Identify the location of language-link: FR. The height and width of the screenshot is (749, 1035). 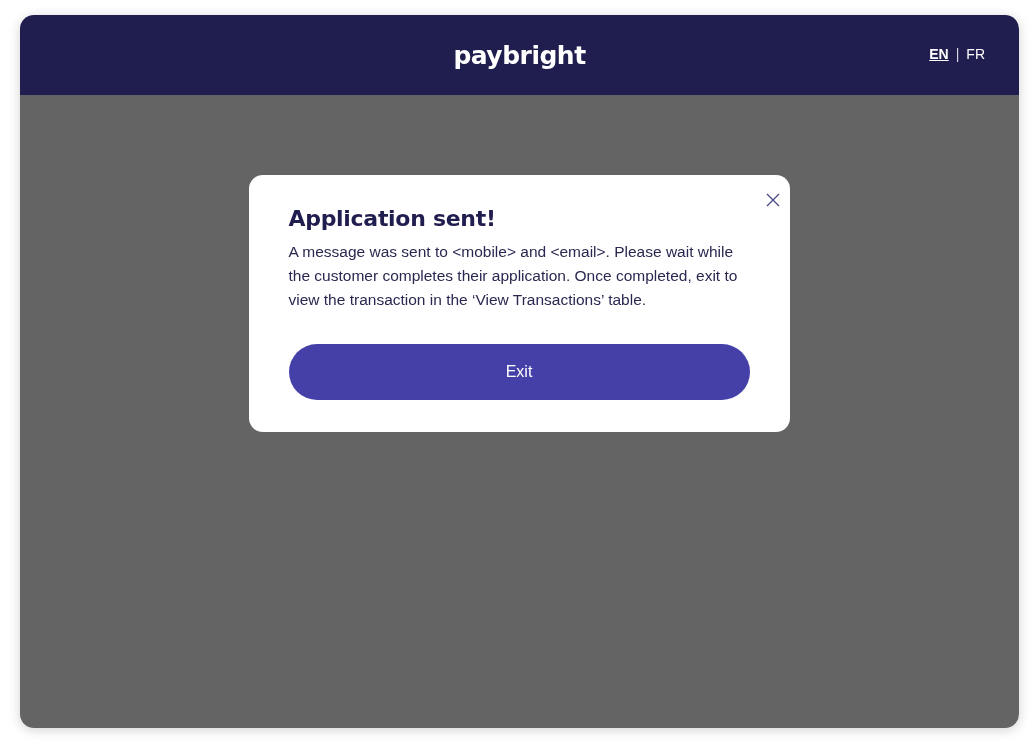
(975, 54).